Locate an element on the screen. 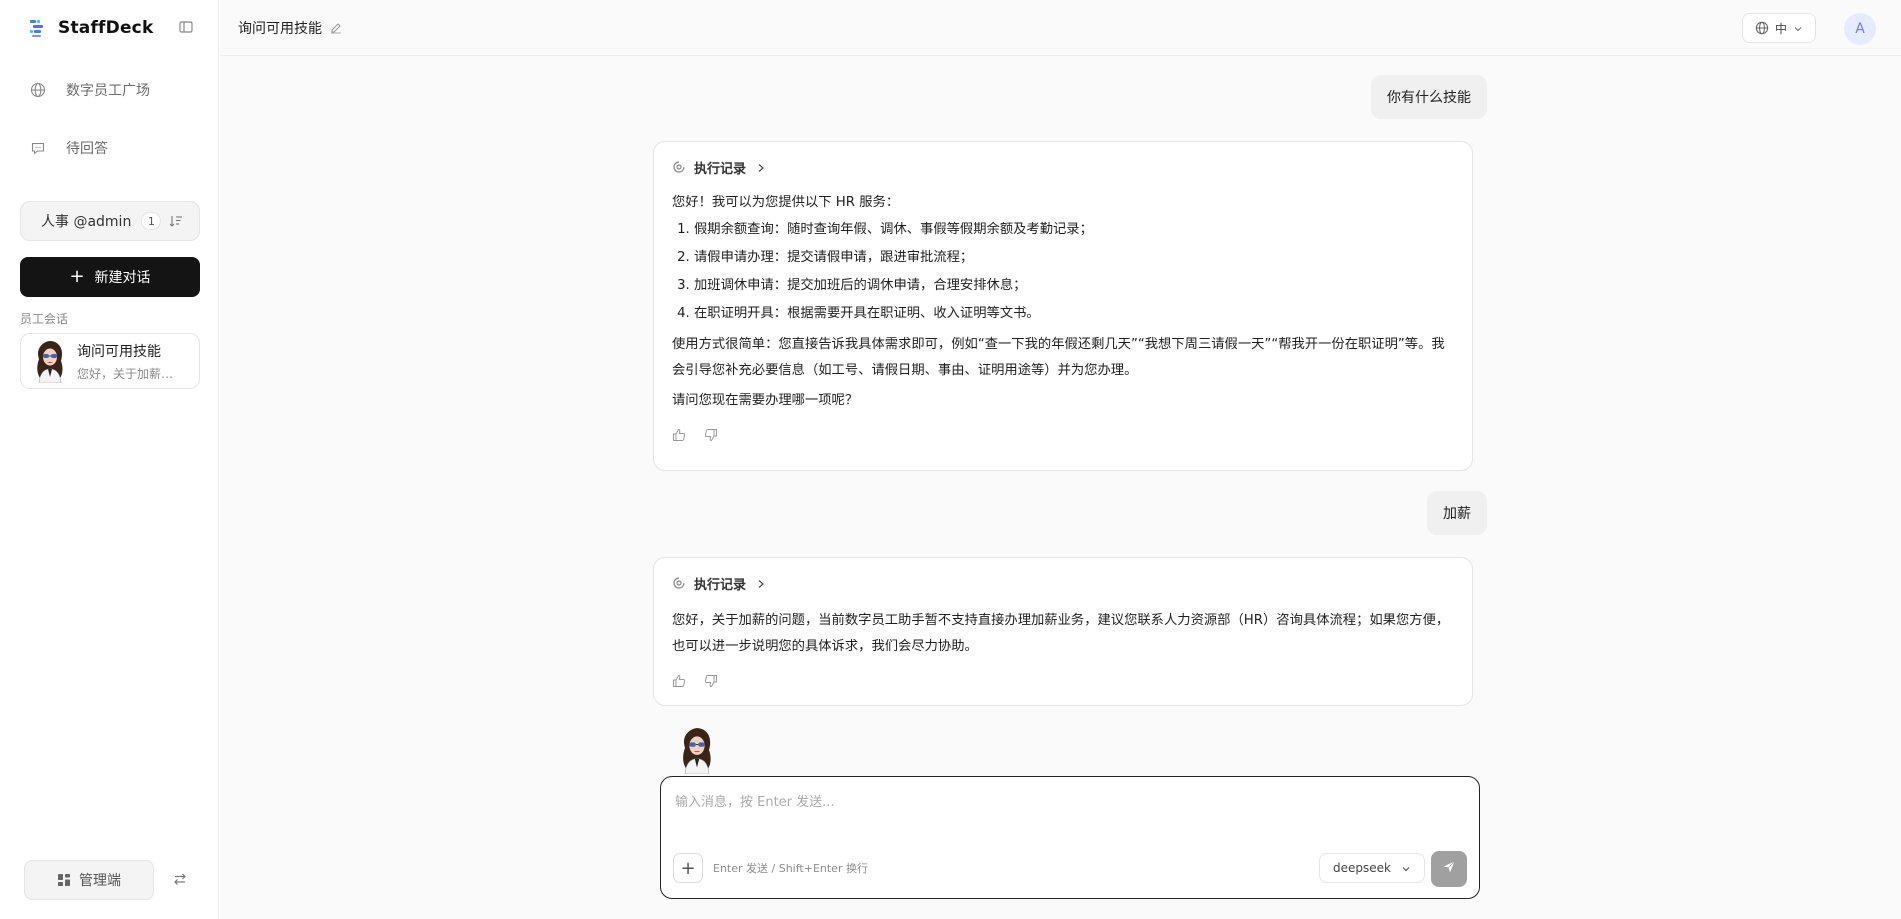 The height and width of the screenshot is (919, 1901). sidebar-item-label: 数字员工广场 is located at coordinates (108, 91).